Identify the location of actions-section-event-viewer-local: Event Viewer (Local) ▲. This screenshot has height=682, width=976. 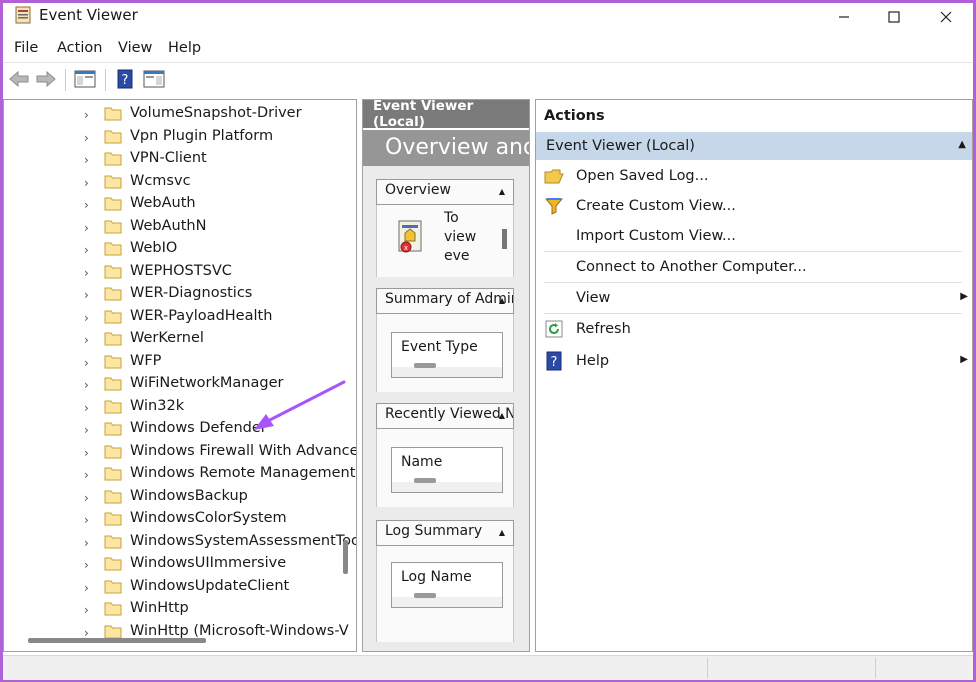
(754, 146).